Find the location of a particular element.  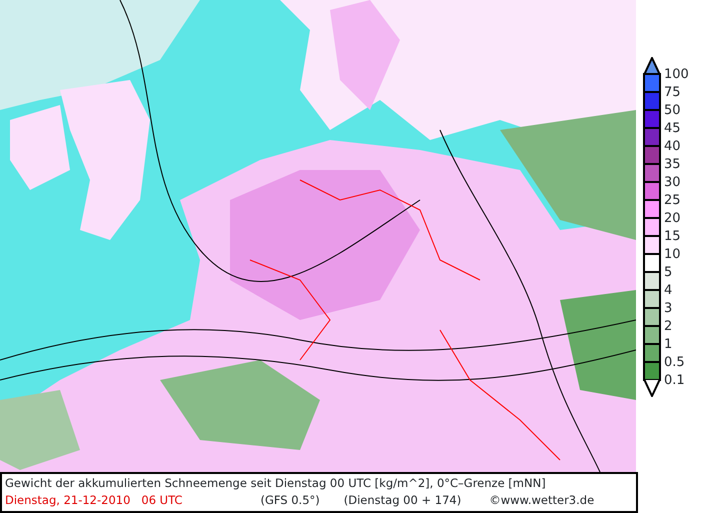

map-caption: Gewicht der akkumulierten Schneemenge seit Dienstag 00 UTC [kg/m^2], 0°C–Grenze [mNN] is located at coordinates (275, 483).